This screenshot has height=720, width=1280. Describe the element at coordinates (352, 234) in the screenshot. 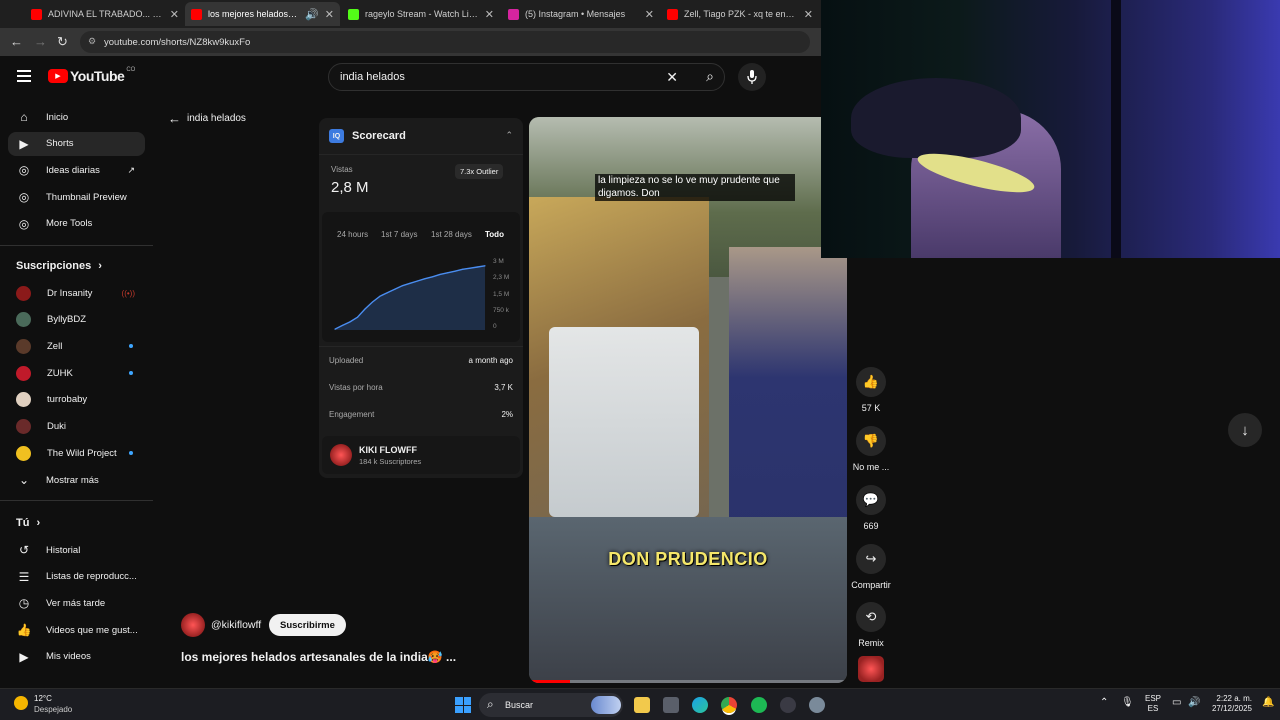

I see `range-tab: 24 hours` at that location.